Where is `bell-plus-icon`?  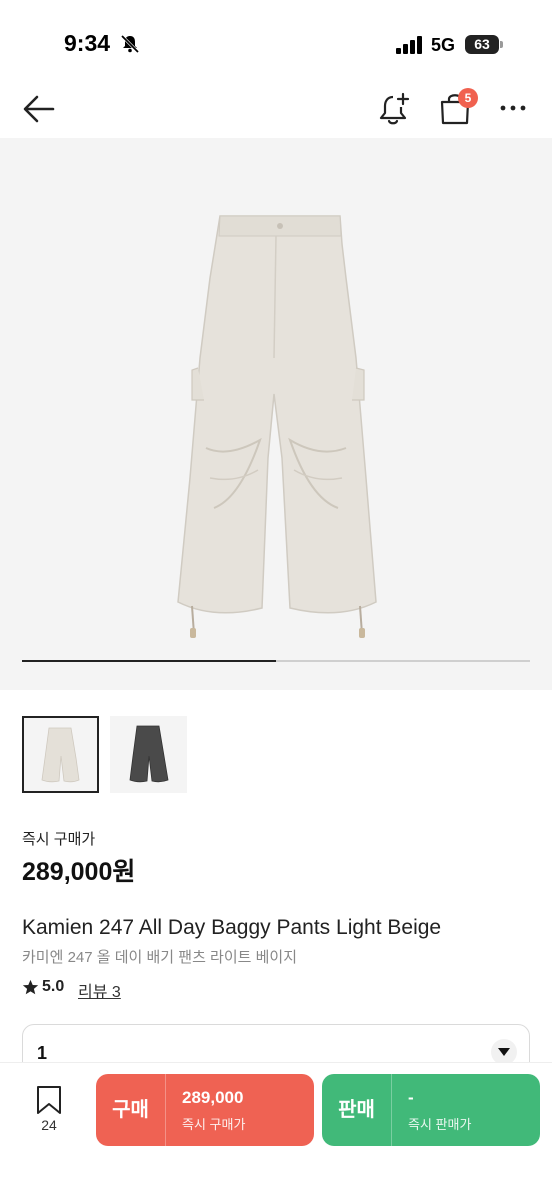
bell-plus-icon is located at coordinates (394, 109).